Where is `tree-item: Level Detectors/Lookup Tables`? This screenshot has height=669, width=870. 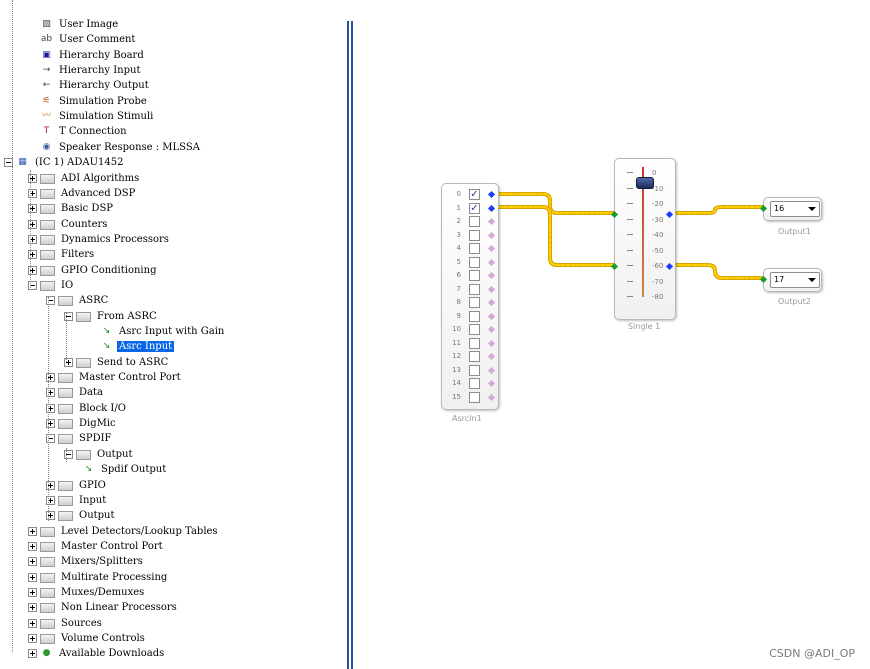 tree-item: Level Detectors/Lookup Tables is located at coordinates (124, 531).